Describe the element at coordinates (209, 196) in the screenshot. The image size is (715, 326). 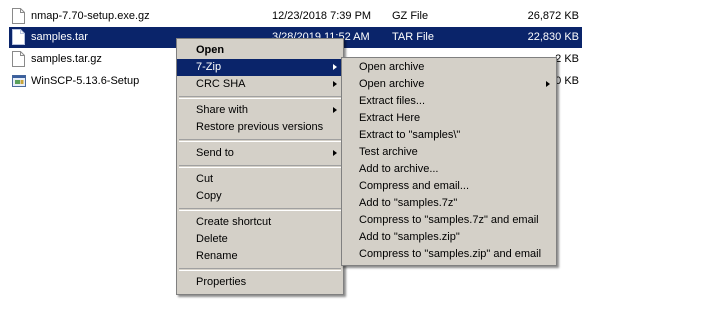
I see `menu-item-label: Copy` at that location.